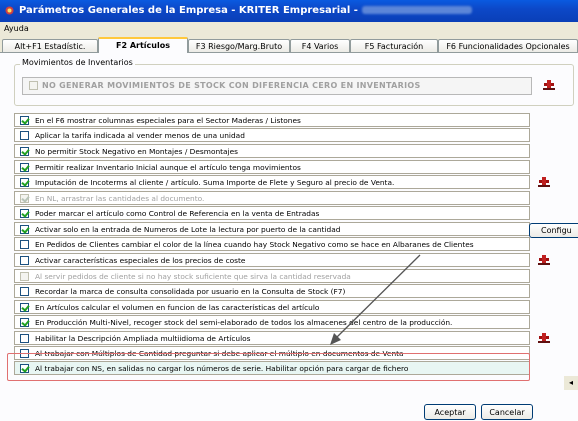 This screenshot has height=421, width=578. What do you see at coordinates (450, 412) in the screenshot?
I see `accept-button: Aceptar` at bounding box center [450, 412].